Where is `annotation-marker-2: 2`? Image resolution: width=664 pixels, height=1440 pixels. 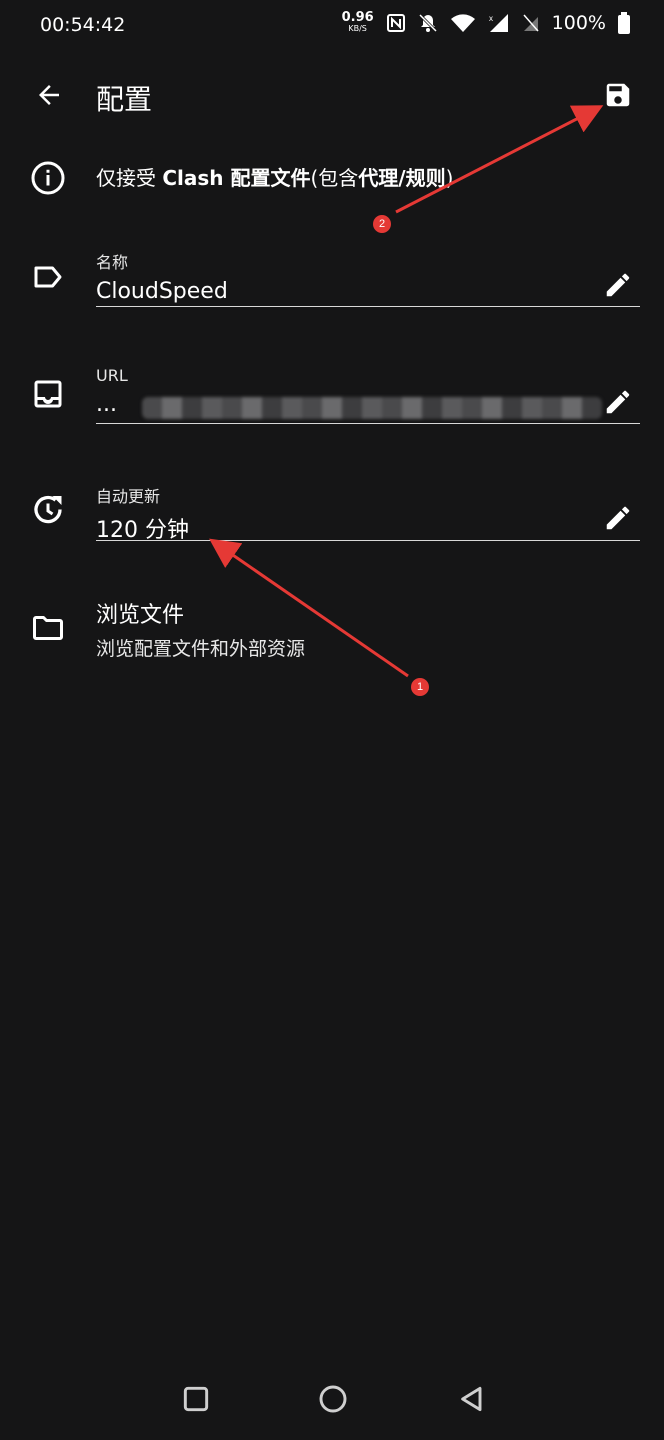 annotation-marker-2: 2 is located at coordinates (382, 224).